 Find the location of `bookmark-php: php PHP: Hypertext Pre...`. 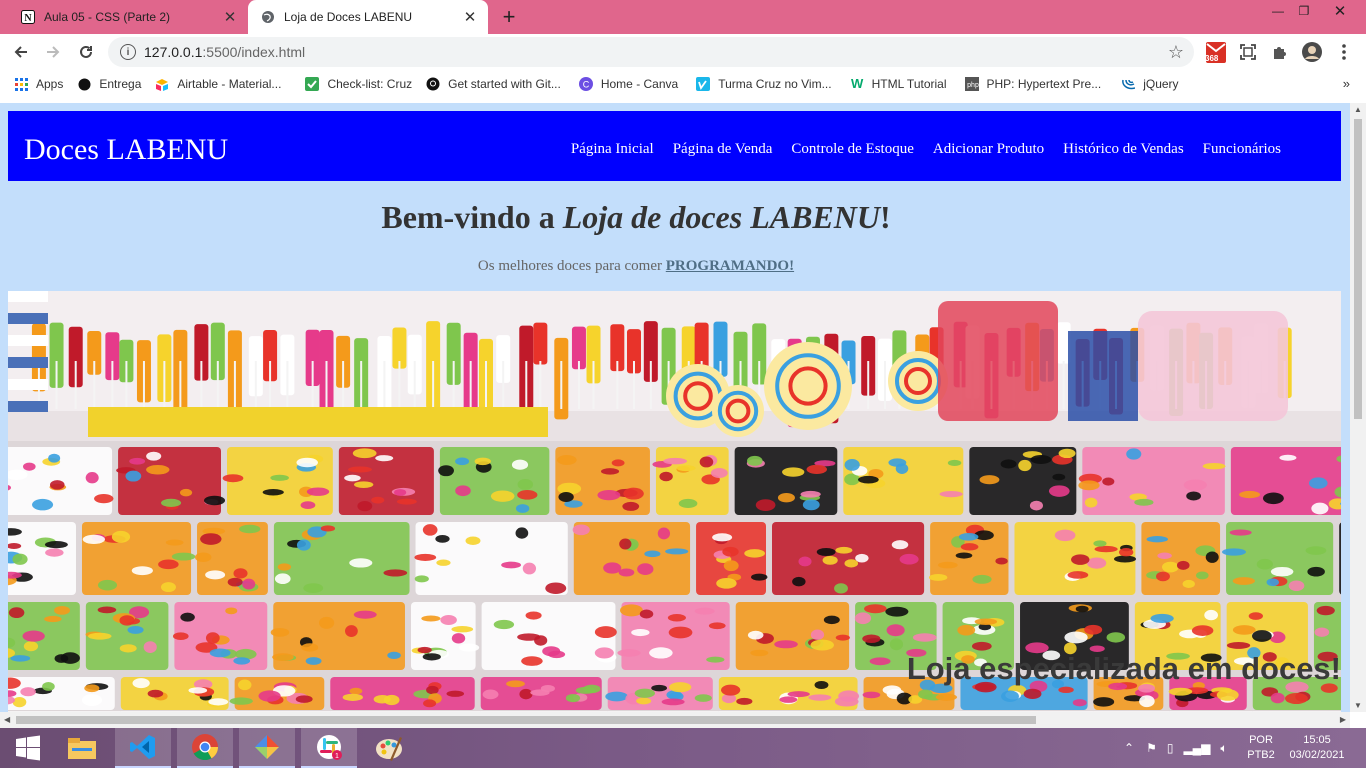

bookmark-php: php PHP: Hypertext Pre... is located at coordinates (1032, 84).